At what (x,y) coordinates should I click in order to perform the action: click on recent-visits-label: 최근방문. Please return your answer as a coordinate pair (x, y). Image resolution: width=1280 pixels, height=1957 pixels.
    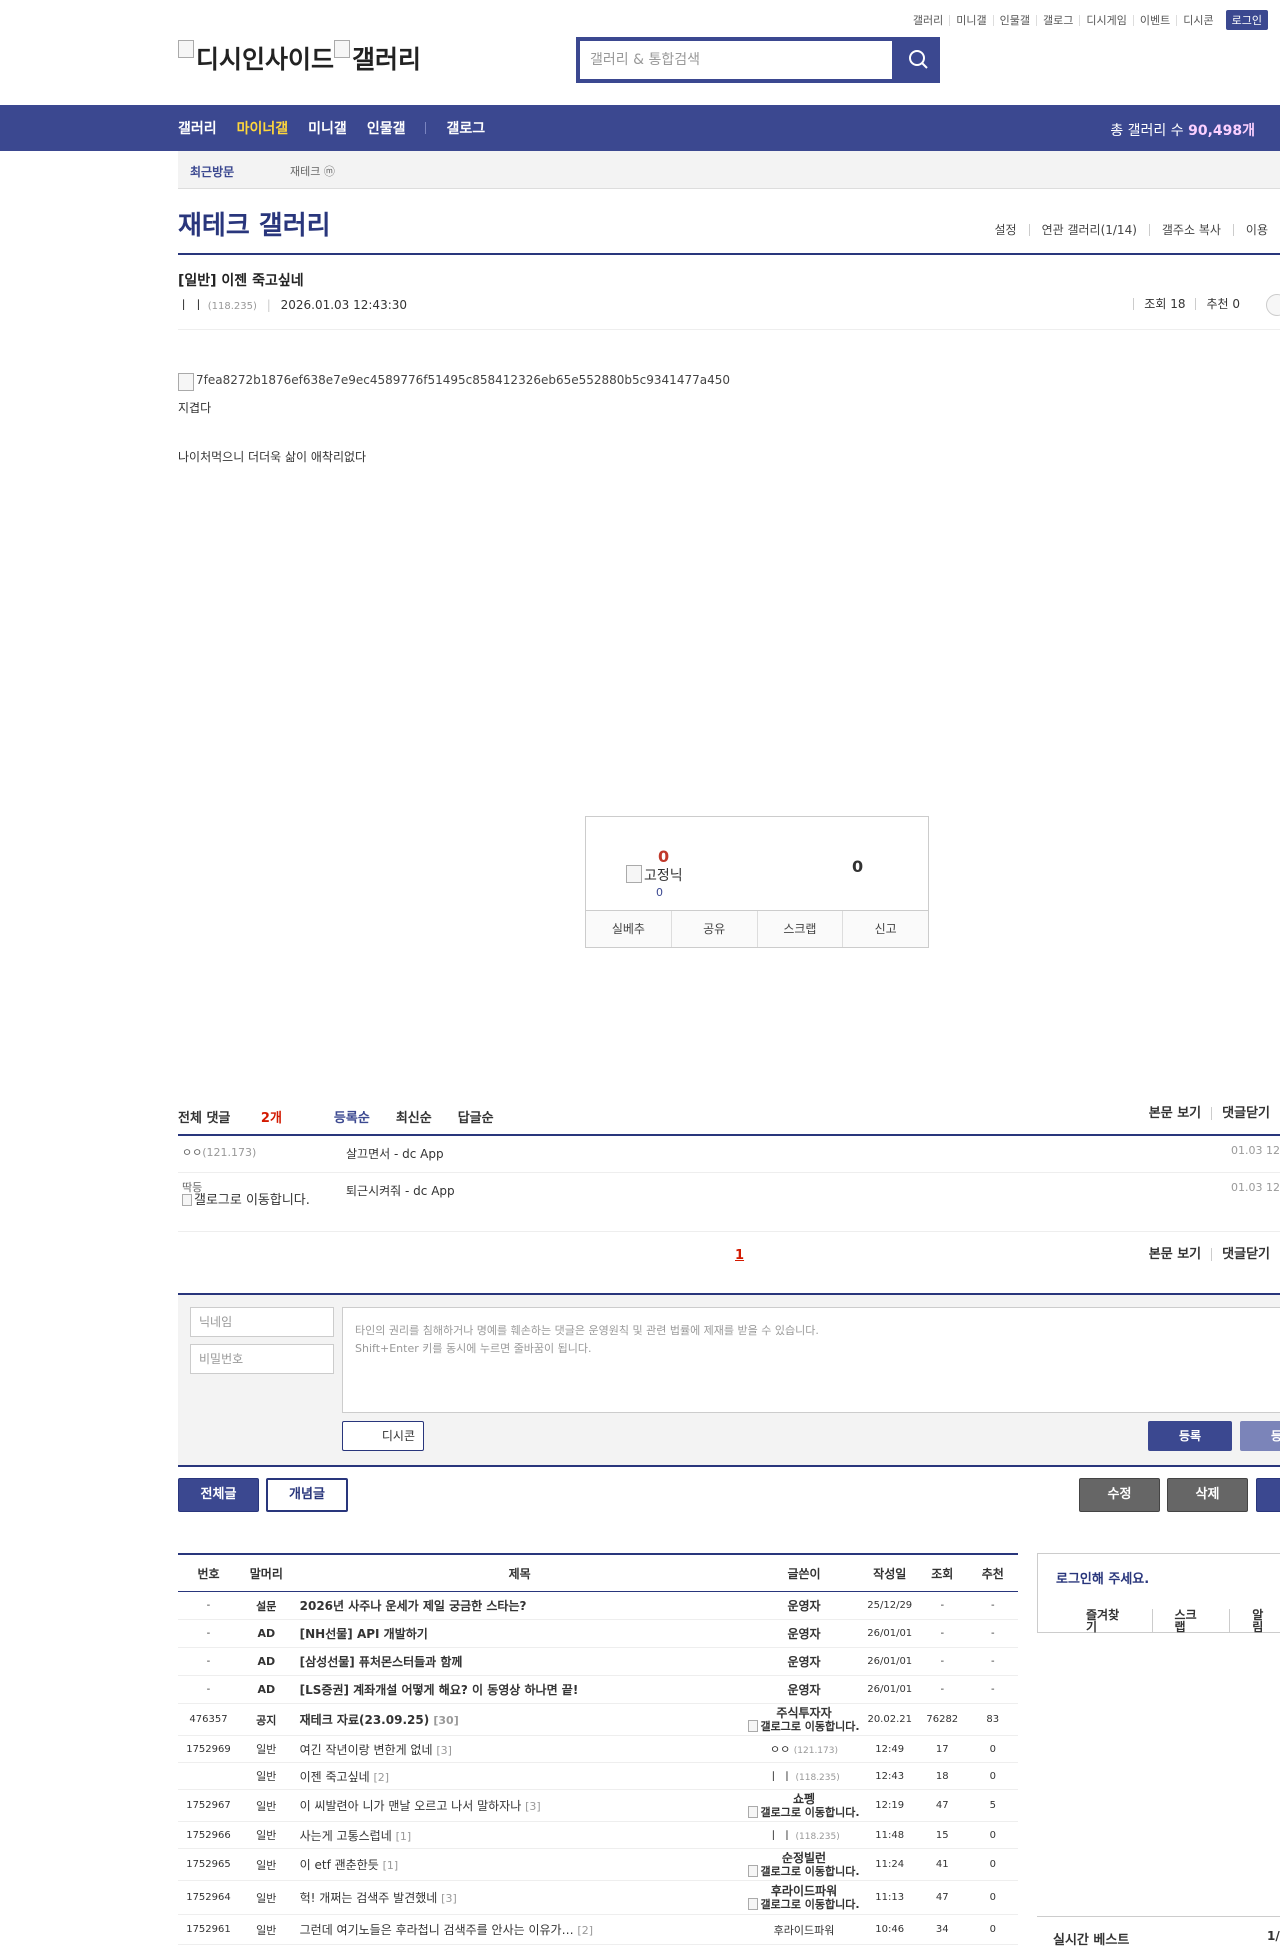
    Looking at the image, I should click on (212, 171).